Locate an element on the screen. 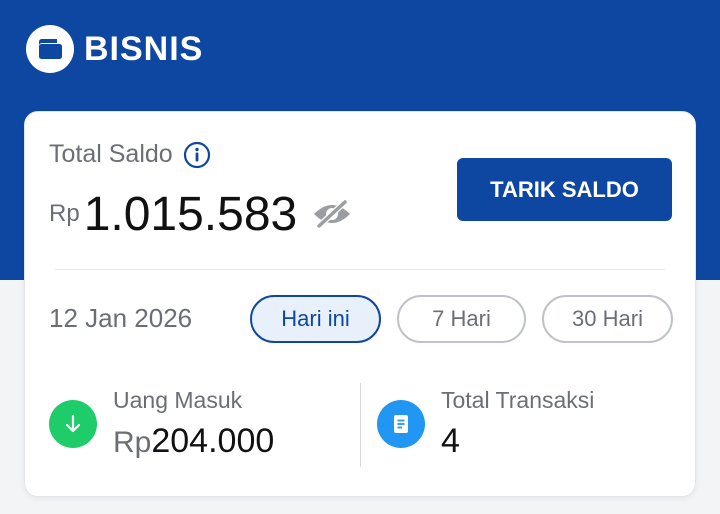 This screenshot has width=720, height=514. balance-row: Rp 1.015.583 is located at coordinates (201, 214).